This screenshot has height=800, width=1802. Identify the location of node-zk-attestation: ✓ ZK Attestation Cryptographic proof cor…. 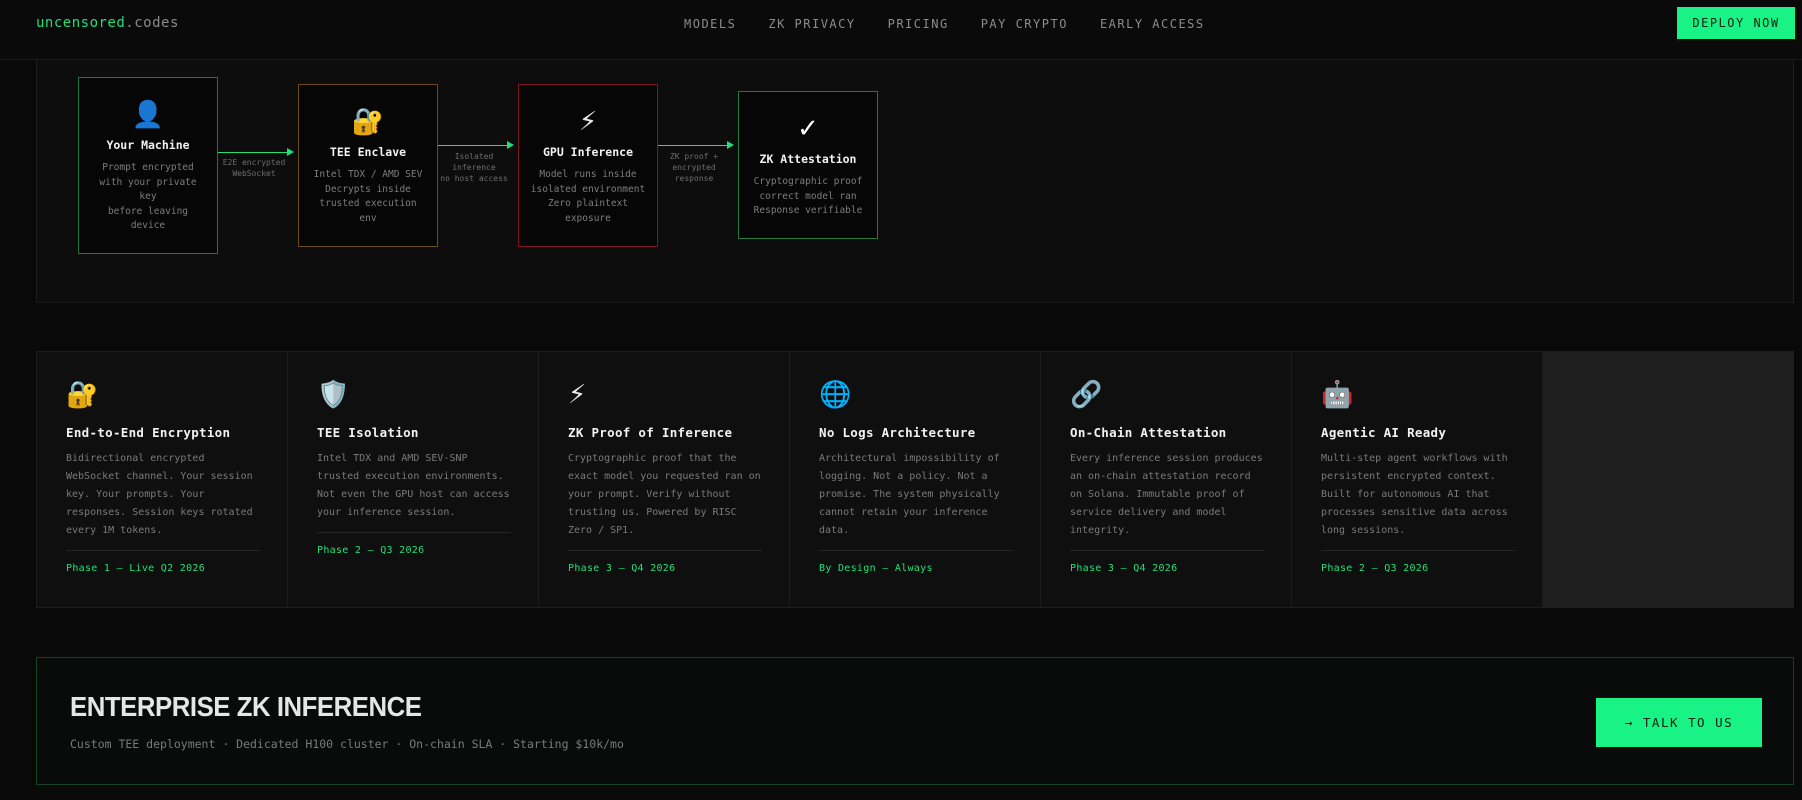
(808, 165).